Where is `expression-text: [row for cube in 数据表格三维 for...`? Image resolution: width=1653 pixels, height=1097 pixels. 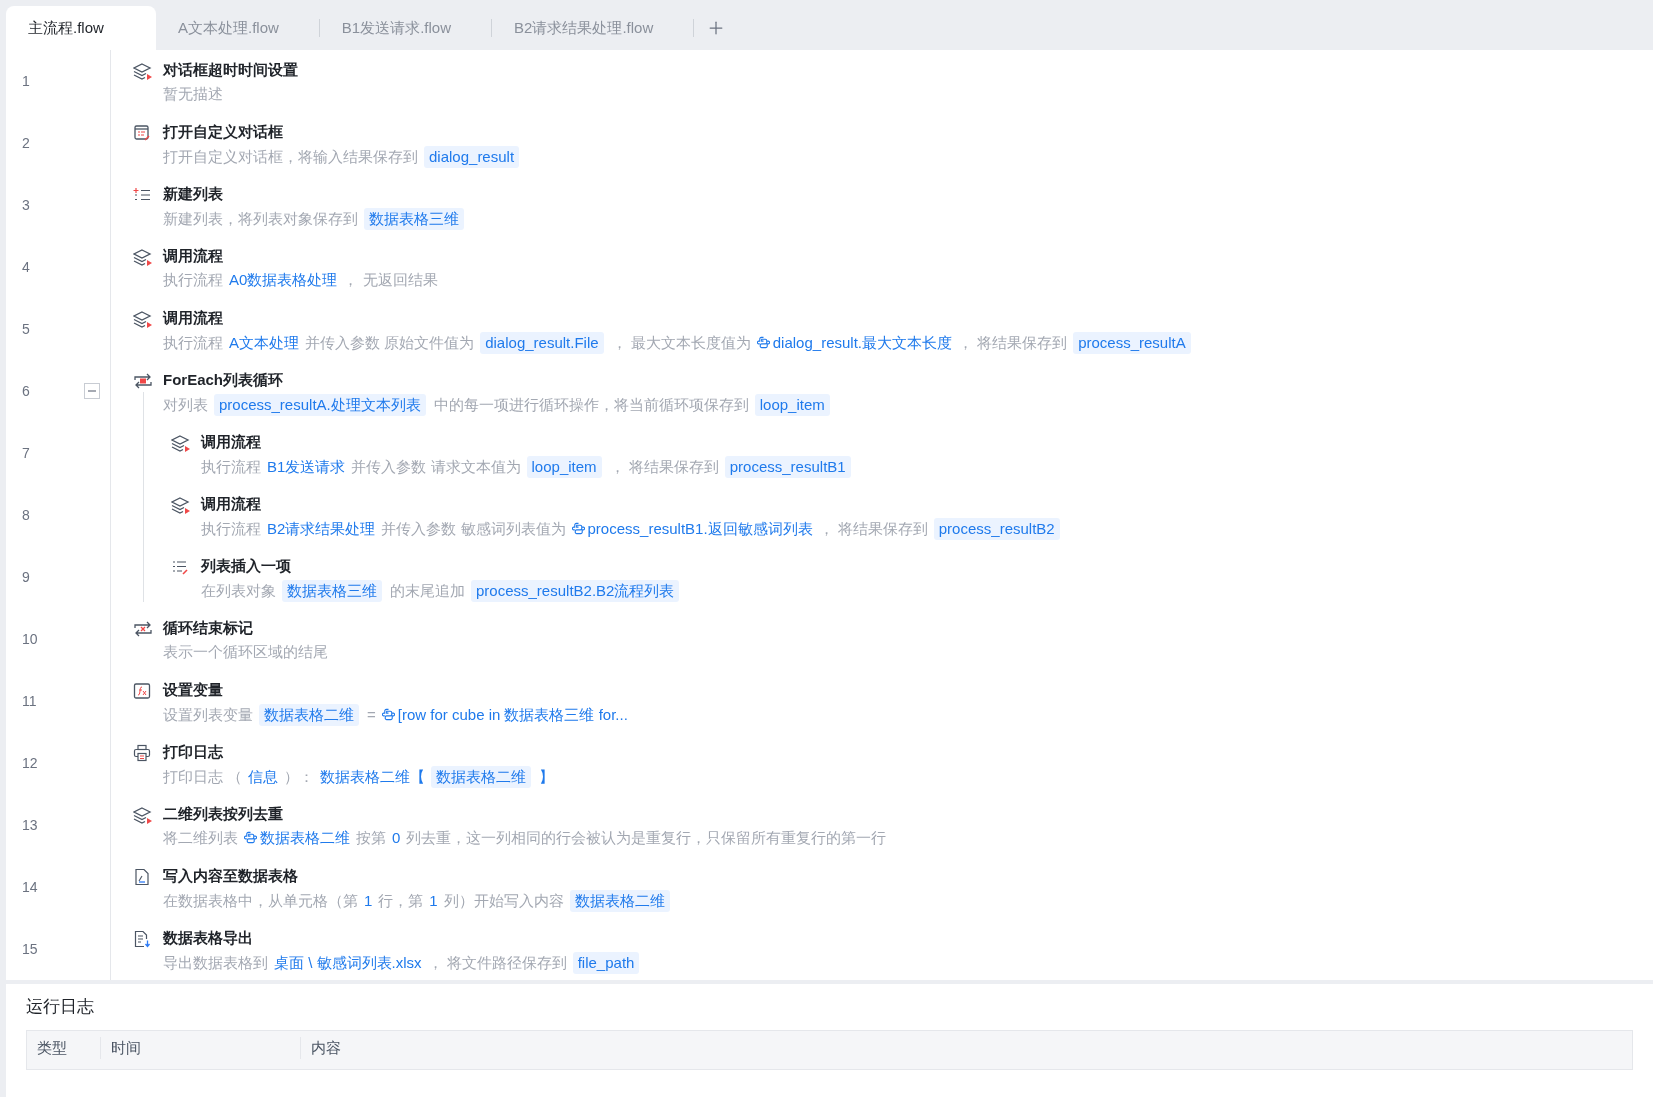 expression-text: [row for cube in 数据表格三维 for... is located at coordinates (504, 715).